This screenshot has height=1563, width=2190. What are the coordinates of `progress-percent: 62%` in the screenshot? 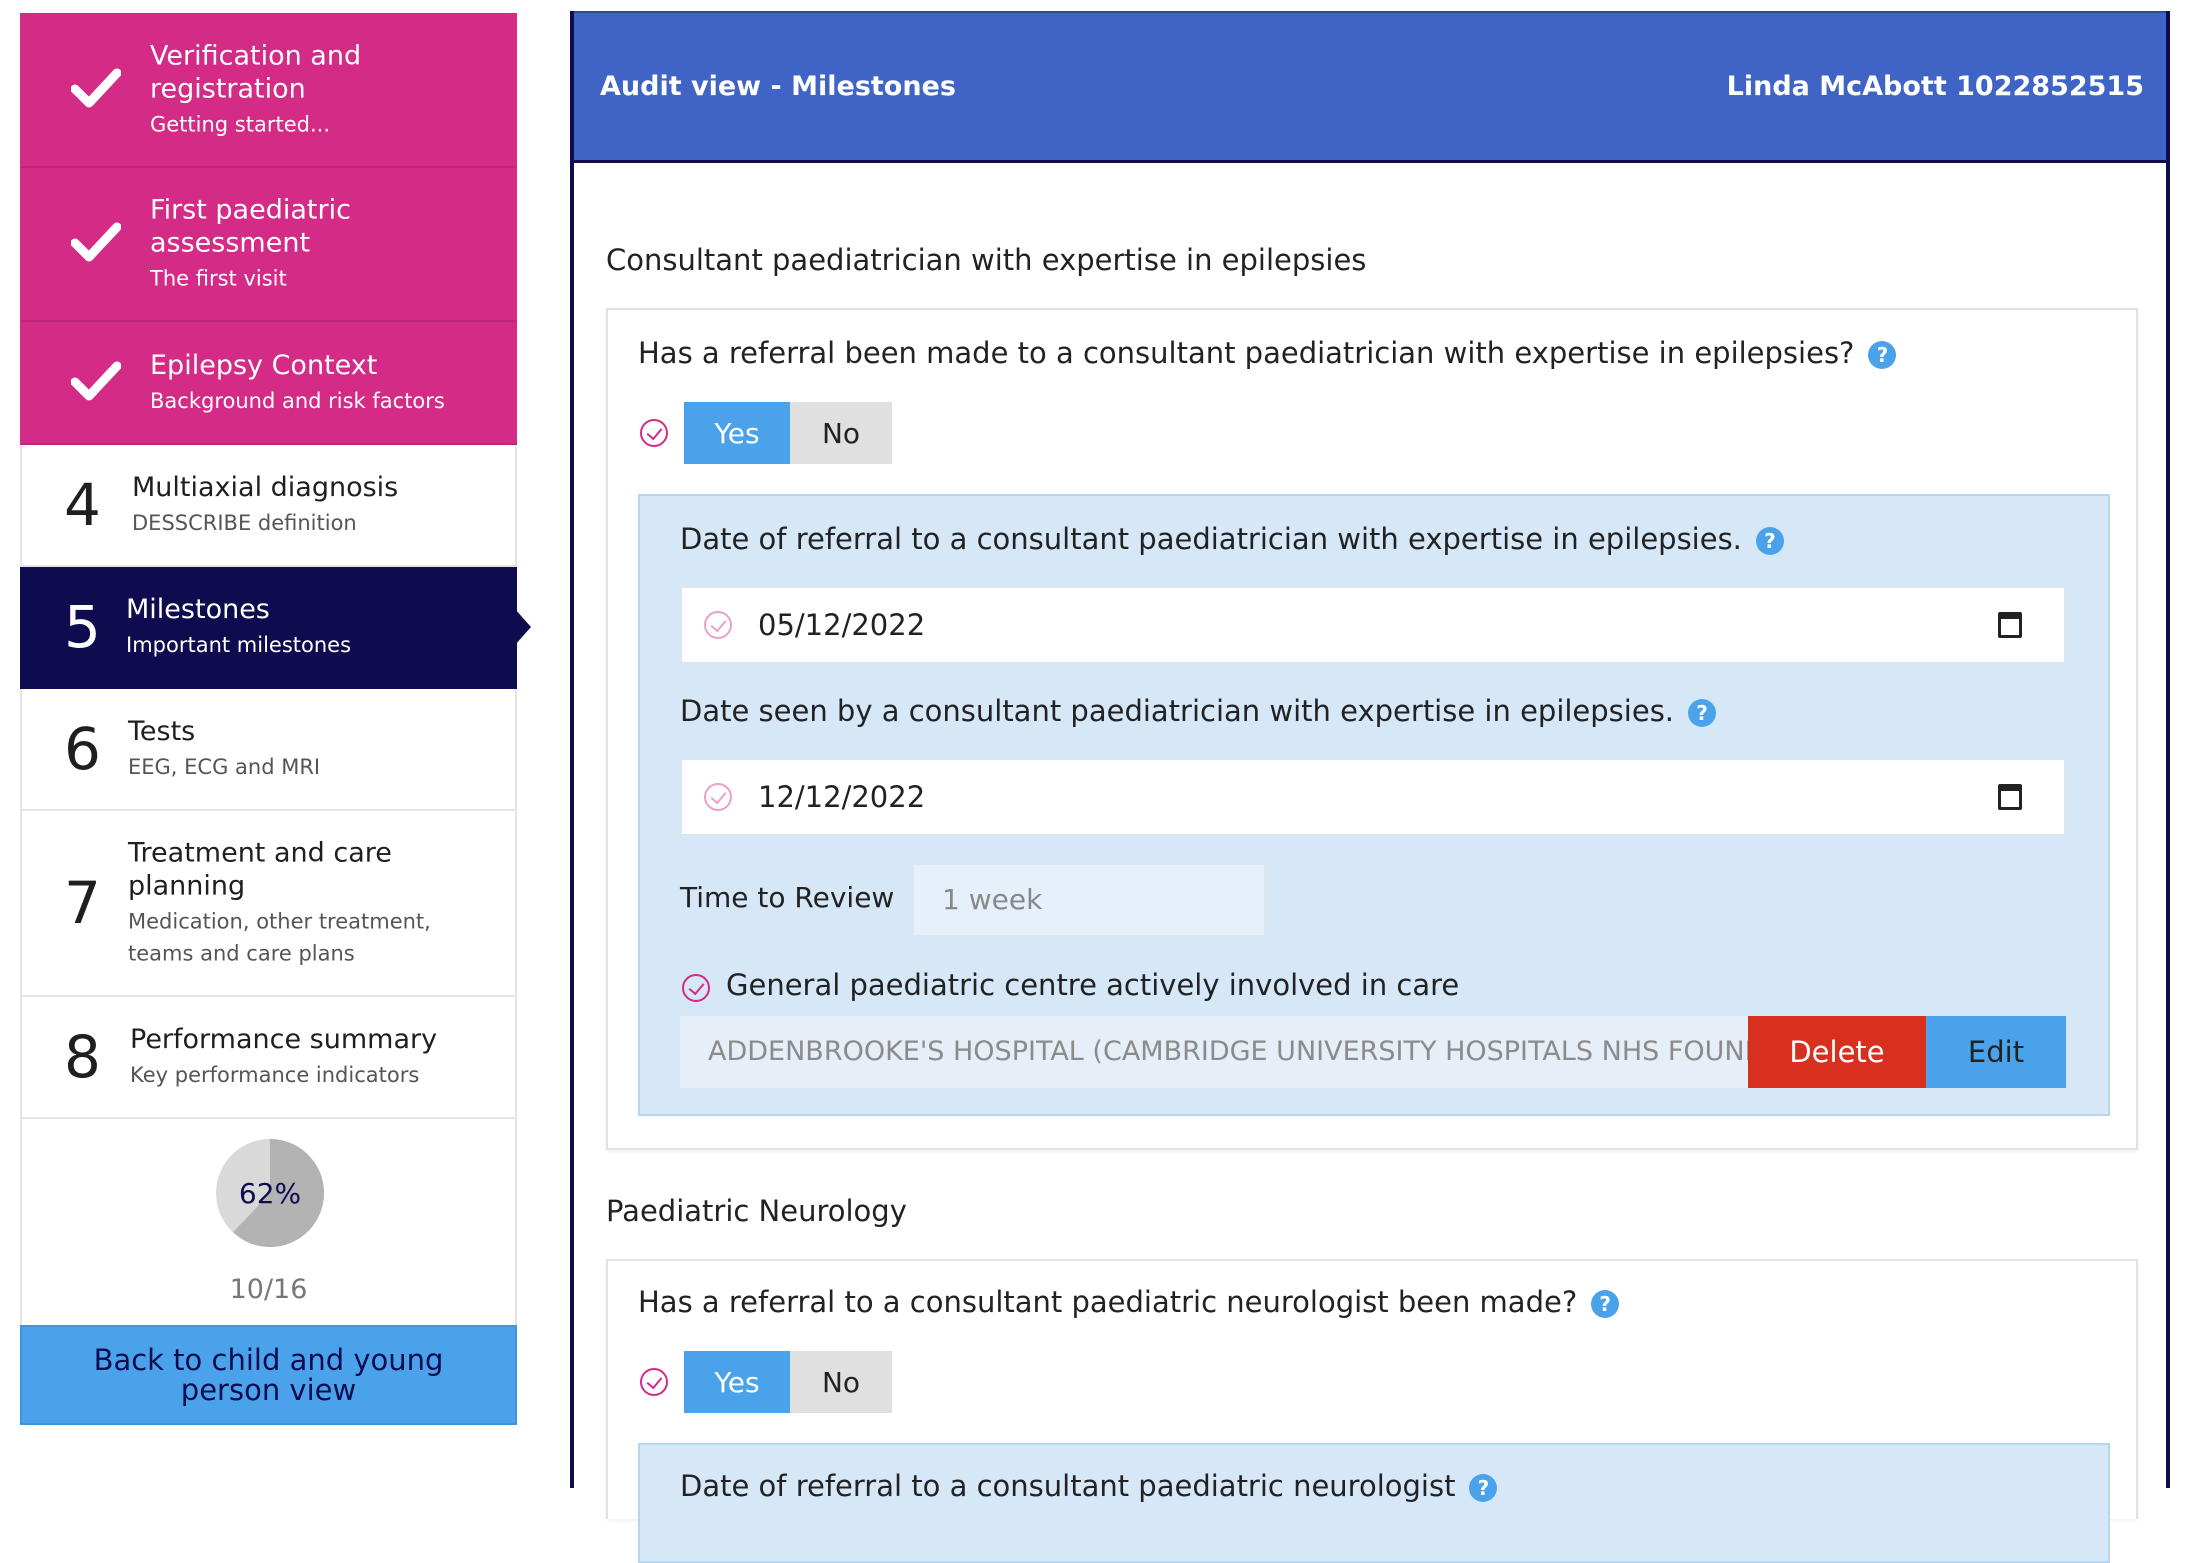 It's located at (270, 1193).